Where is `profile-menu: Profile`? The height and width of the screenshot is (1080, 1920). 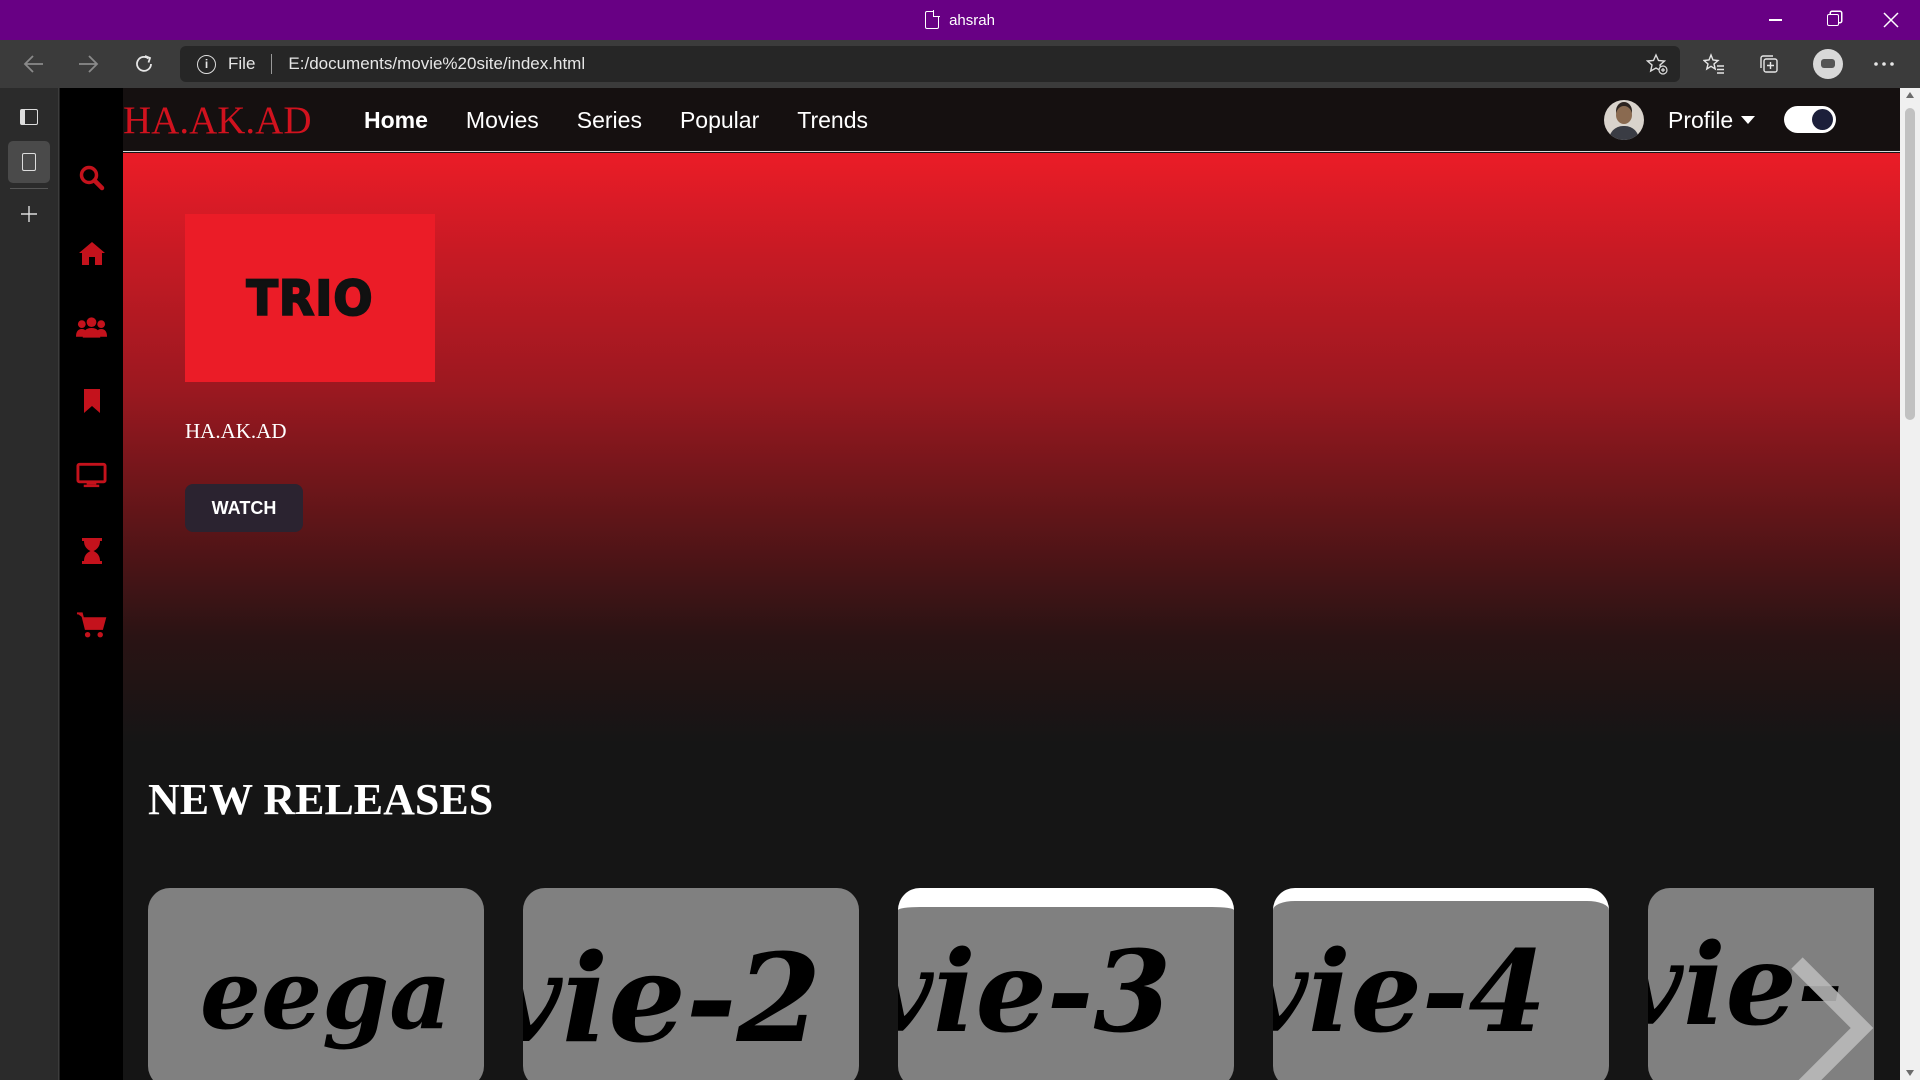 profile-menu: Profile is located at coordinates (1680, 120).